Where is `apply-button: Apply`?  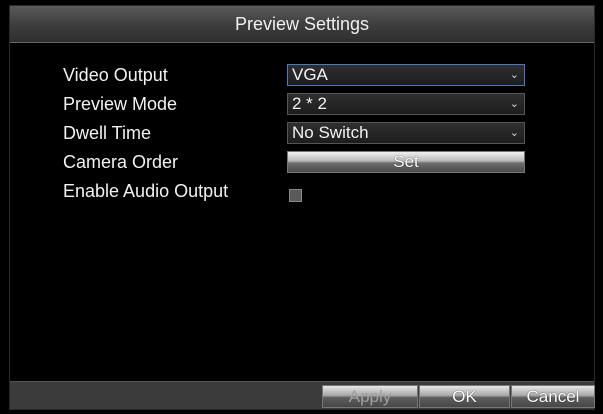 apply-button: Apply is located at coordinates (370, 396).